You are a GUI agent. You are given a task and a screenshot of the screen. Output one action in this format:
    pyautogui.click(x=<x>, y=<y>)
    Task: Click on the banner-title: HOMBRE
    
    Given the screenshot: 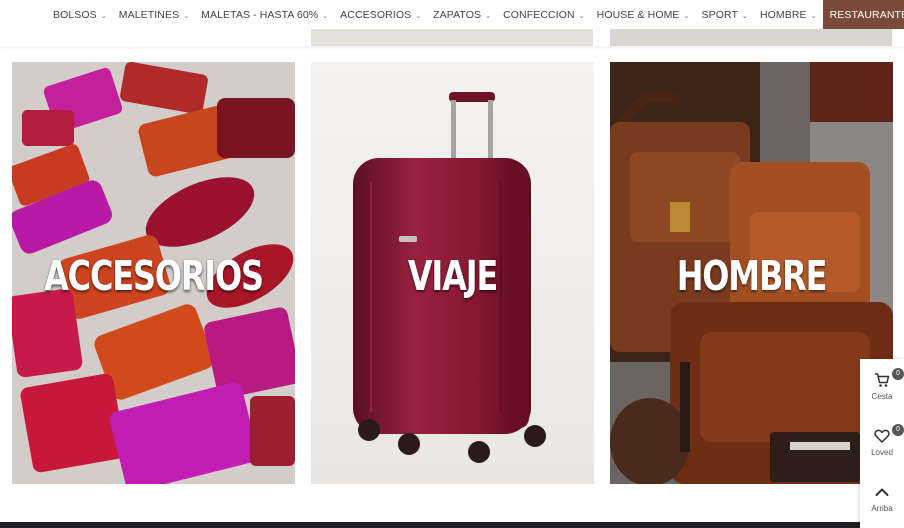 What is the action you would take?
    pyautogui.click(x=752, y=276)
    